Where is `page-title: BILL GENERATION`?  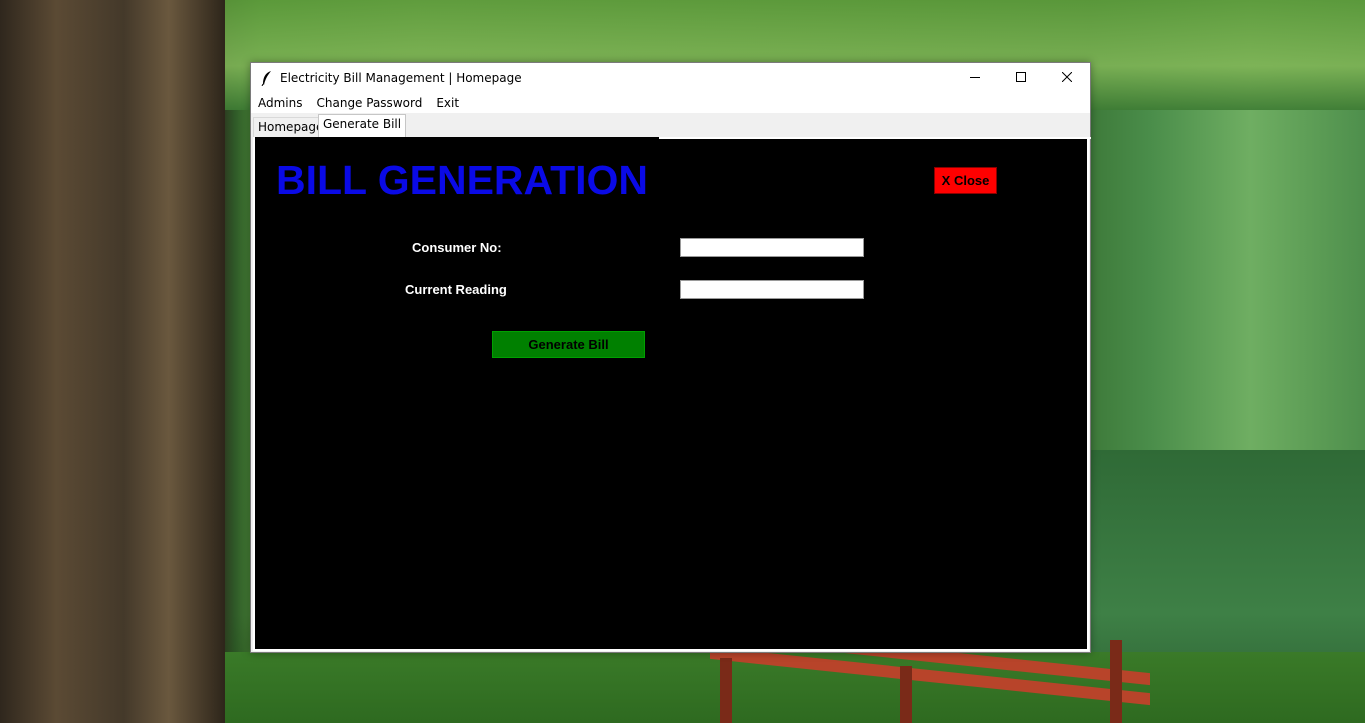 page-title: BILL GENERATION is located at coordinates (462, 180).